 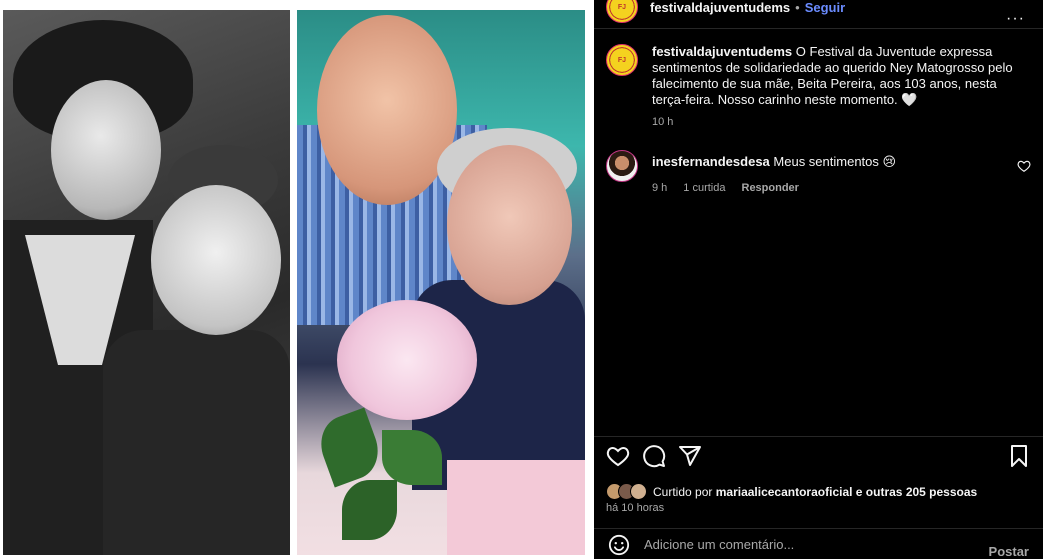 What do you see at coordinates (690, 456) in the screenshot?
I see `share-icon` at bounding box center [690, 456].